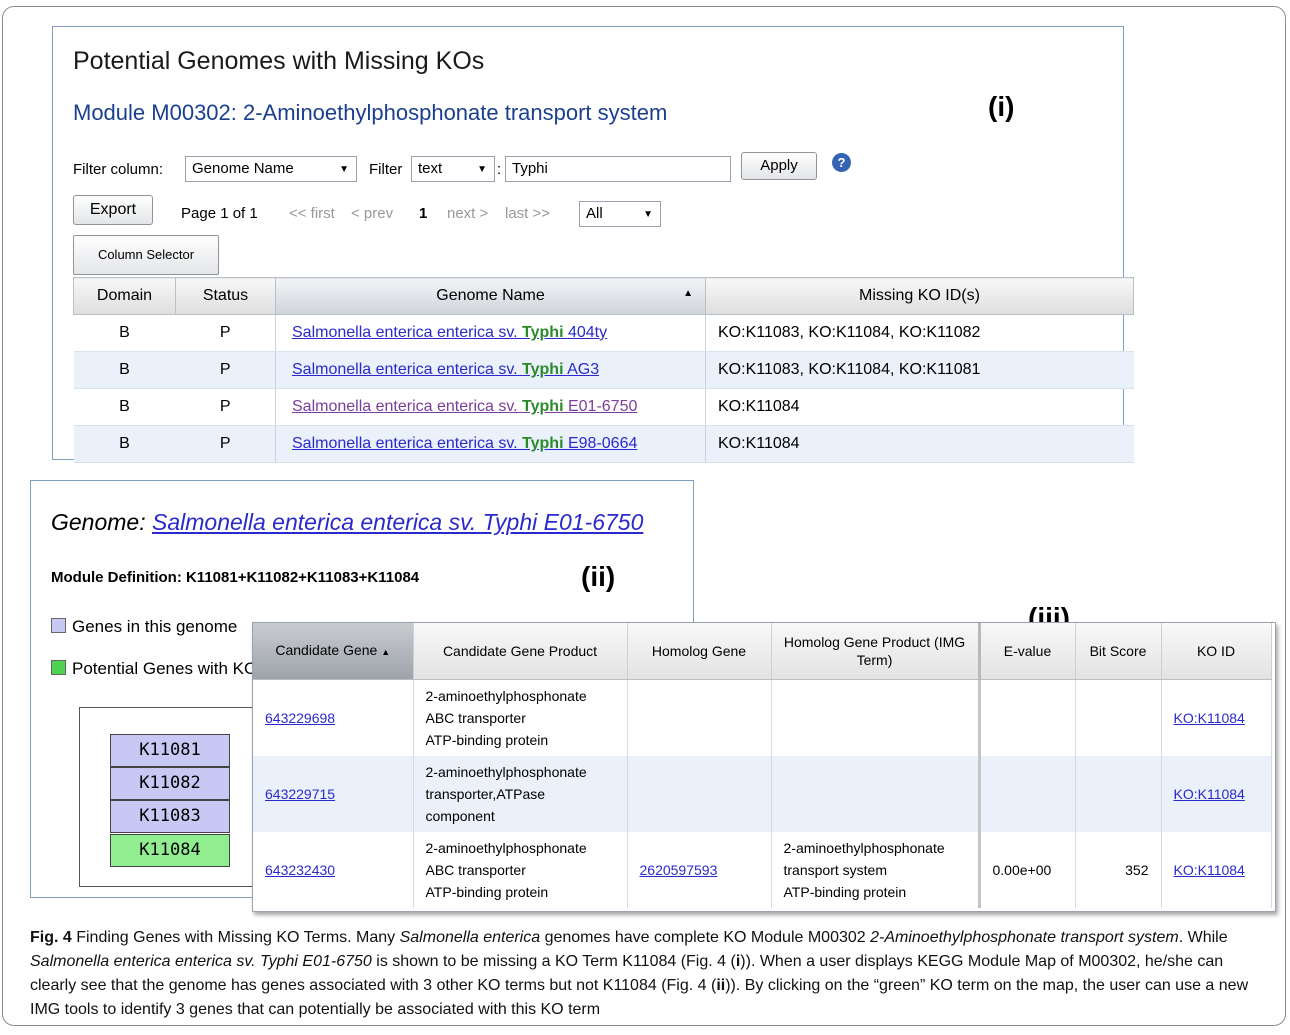  Describe the element at coordinates (170, 783) in the screenshot. I see `ko-block-k11082: K11082` at that location.